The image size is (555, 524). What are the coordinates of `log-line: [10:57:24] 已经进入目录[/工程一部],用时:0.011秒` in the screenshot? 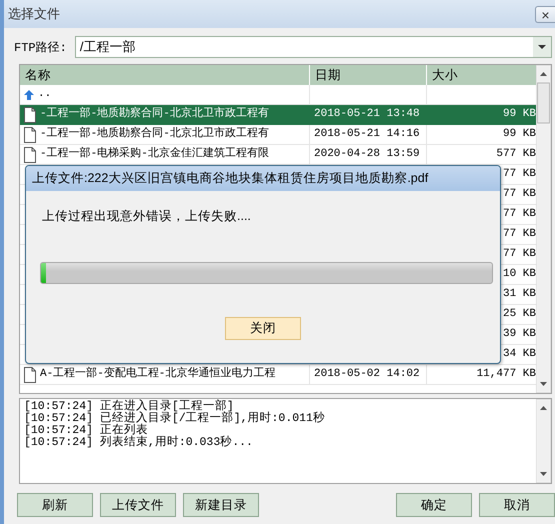 It's located at (175, 419).